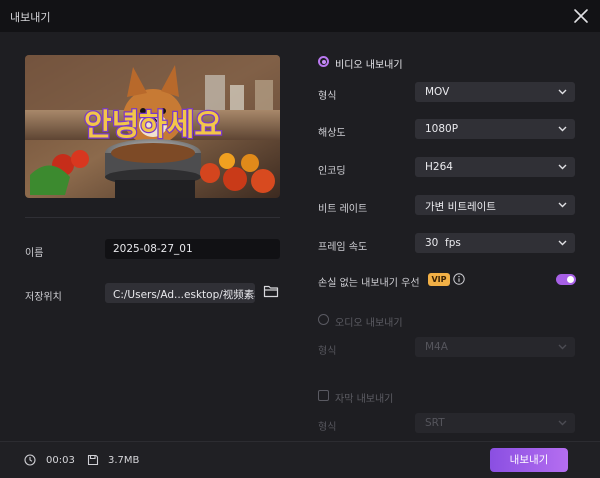 The image size is (600, 478). Describe the element at coordinates (332, 171) in the screenshot. I see `encoding-label: 인코딩` at that location.